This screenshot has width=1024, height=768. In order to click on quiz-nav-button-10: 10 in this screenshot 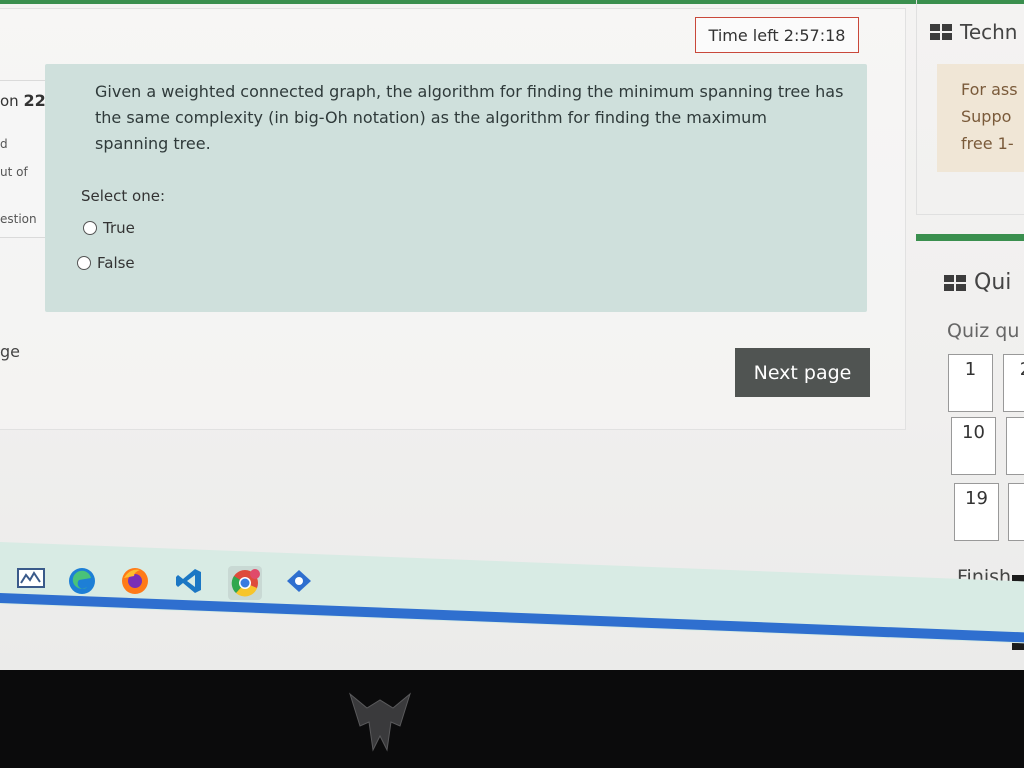, I will do `click(973, 446)`.